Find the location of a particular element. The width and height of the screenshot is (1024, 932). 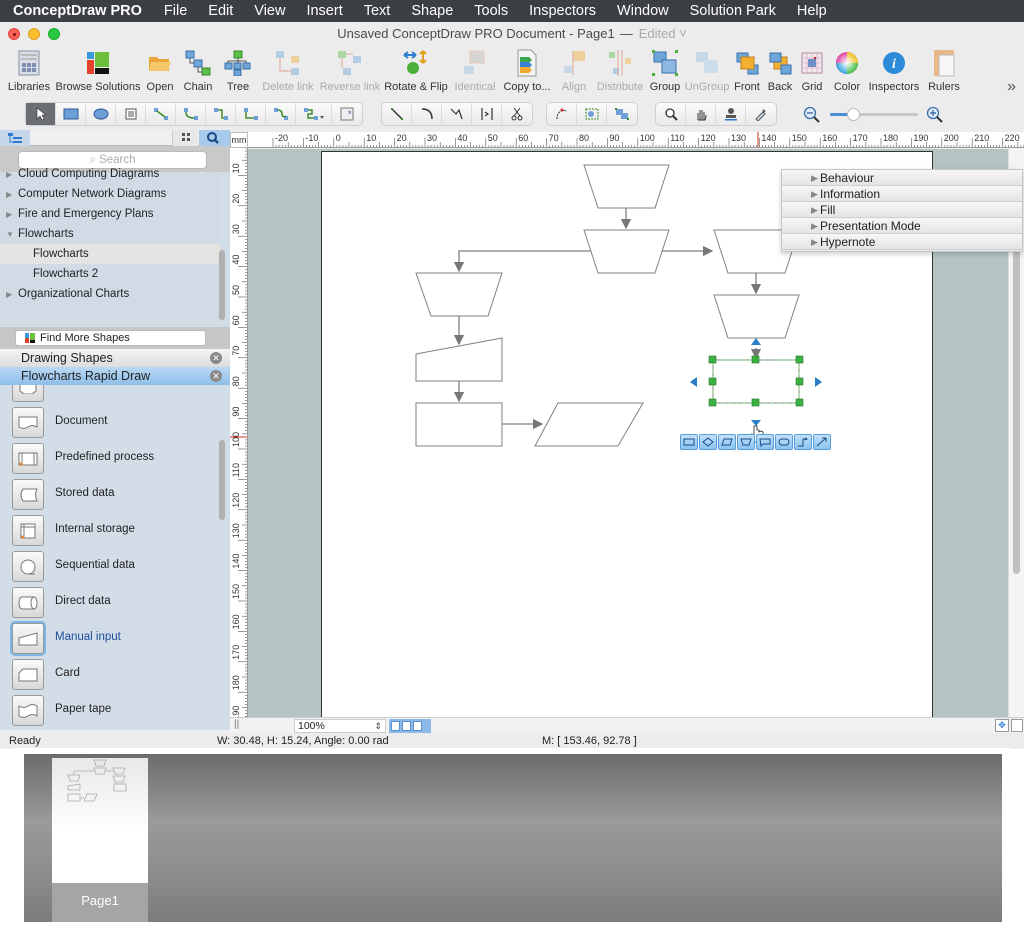

edited-status: Edited ˅ is located at coordinates (663, 33).